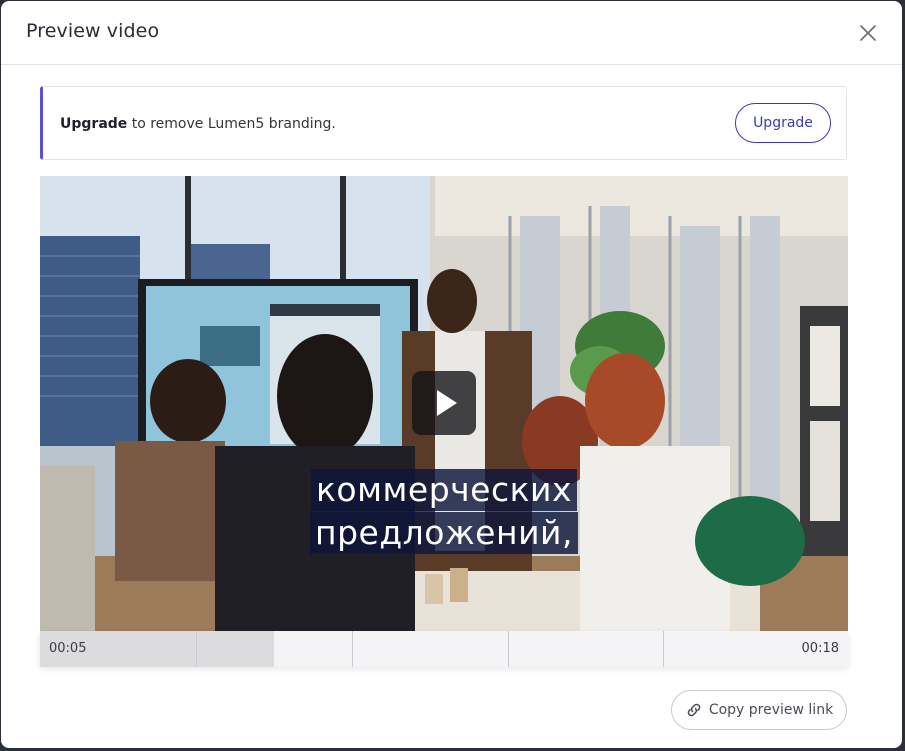  I want to click on subtitle-line-1: коммерческих, so click(443, 490).